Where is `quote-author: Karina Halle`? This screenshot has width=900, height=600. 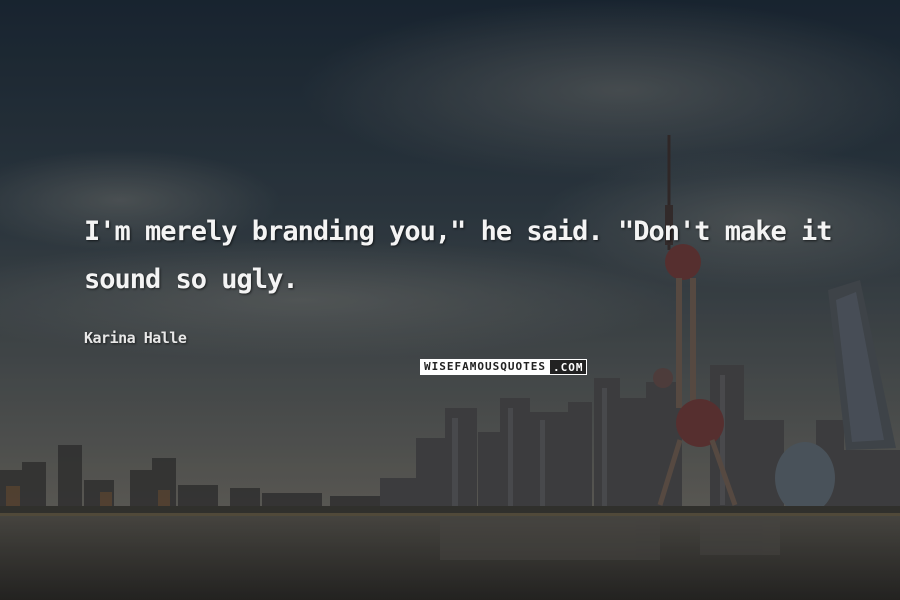 quote-author: Karina Halle is located at coordinates (135, 338).